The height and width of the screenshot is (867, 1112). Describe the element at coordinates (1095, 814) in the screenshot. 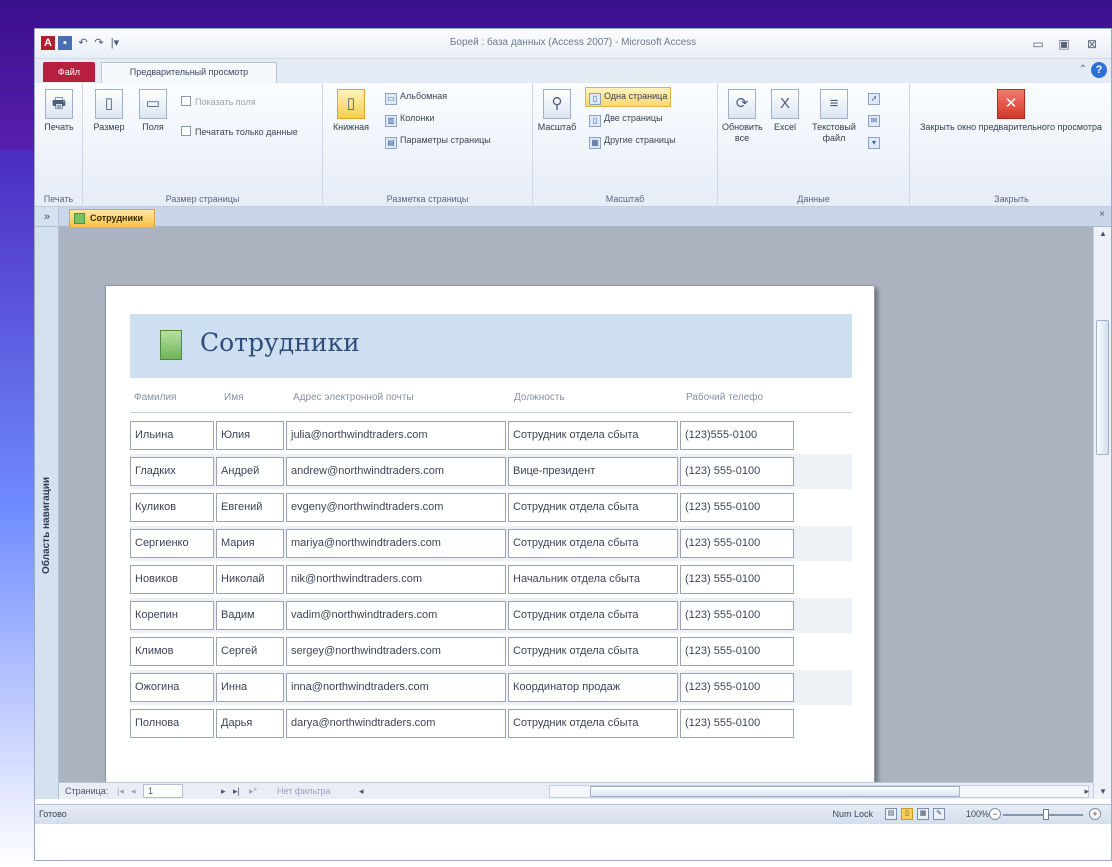

I see `zoom-in-button: +` at that location.